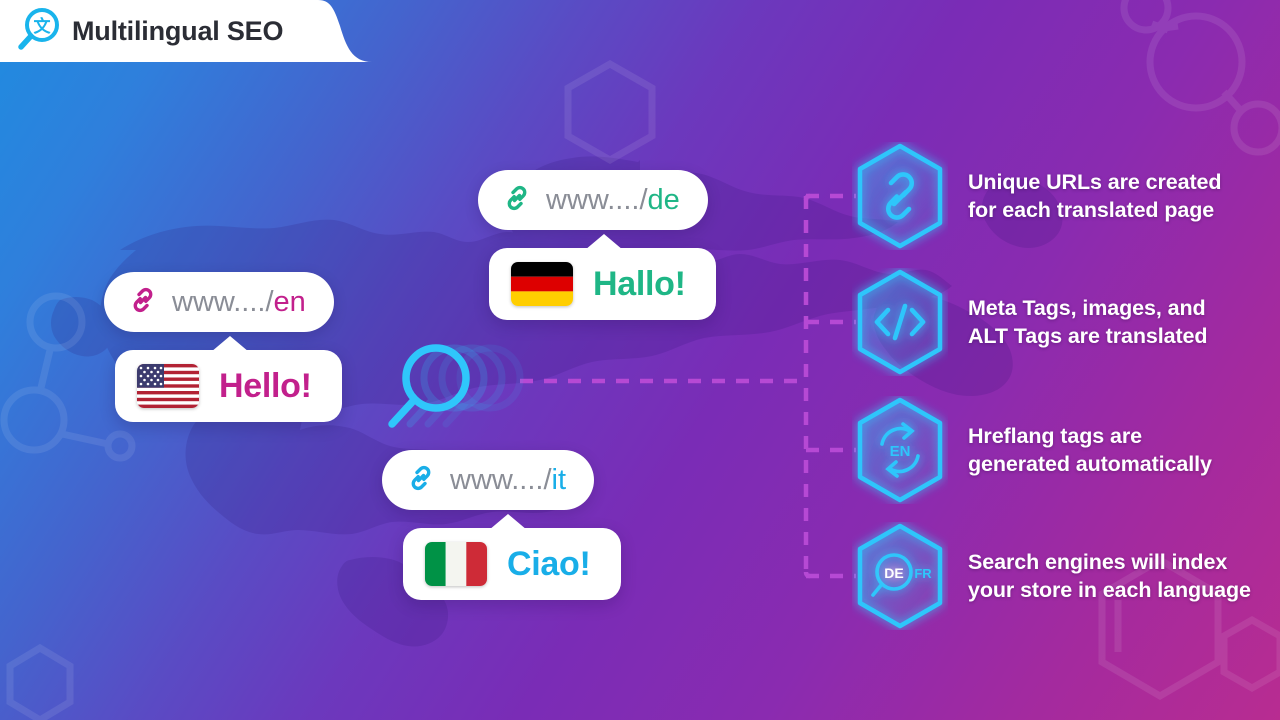 This screenshot has width=1280, height=720. I want to click on greeting-card-en: Hello!, so click(228, 379).